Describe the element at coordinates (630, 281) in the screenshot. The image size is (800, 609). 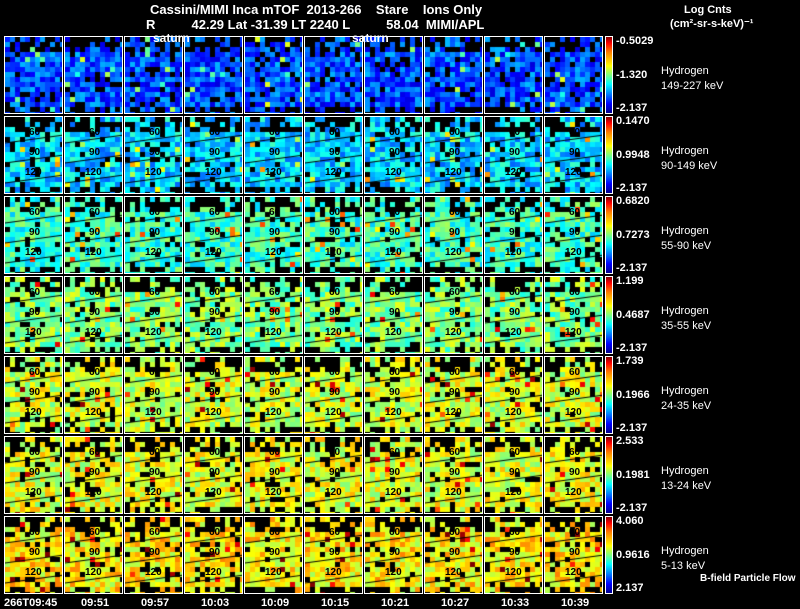
I see `colorbar-max-label: 1.199` at that location.